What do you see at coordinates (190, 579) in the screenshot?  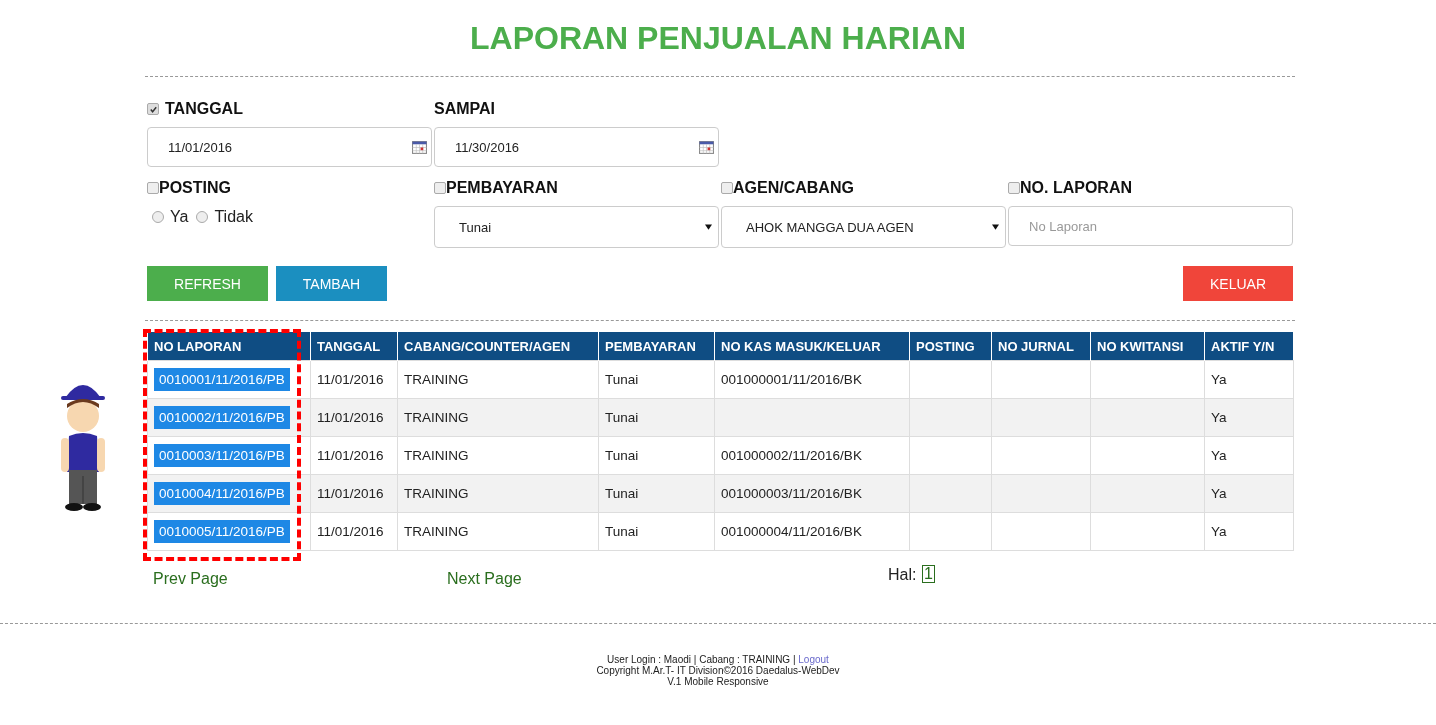 I see `prev-page-link: Prev Page` at bounding box center [190, 579].